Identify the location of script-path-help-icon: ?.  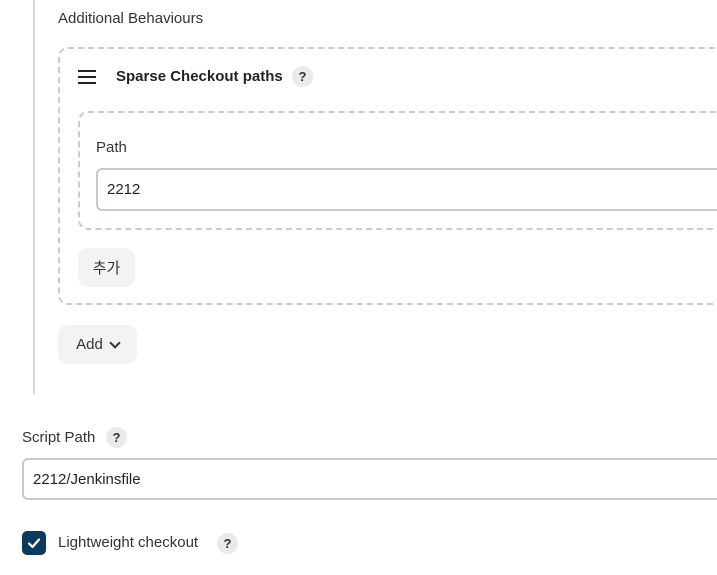
(116, 437).